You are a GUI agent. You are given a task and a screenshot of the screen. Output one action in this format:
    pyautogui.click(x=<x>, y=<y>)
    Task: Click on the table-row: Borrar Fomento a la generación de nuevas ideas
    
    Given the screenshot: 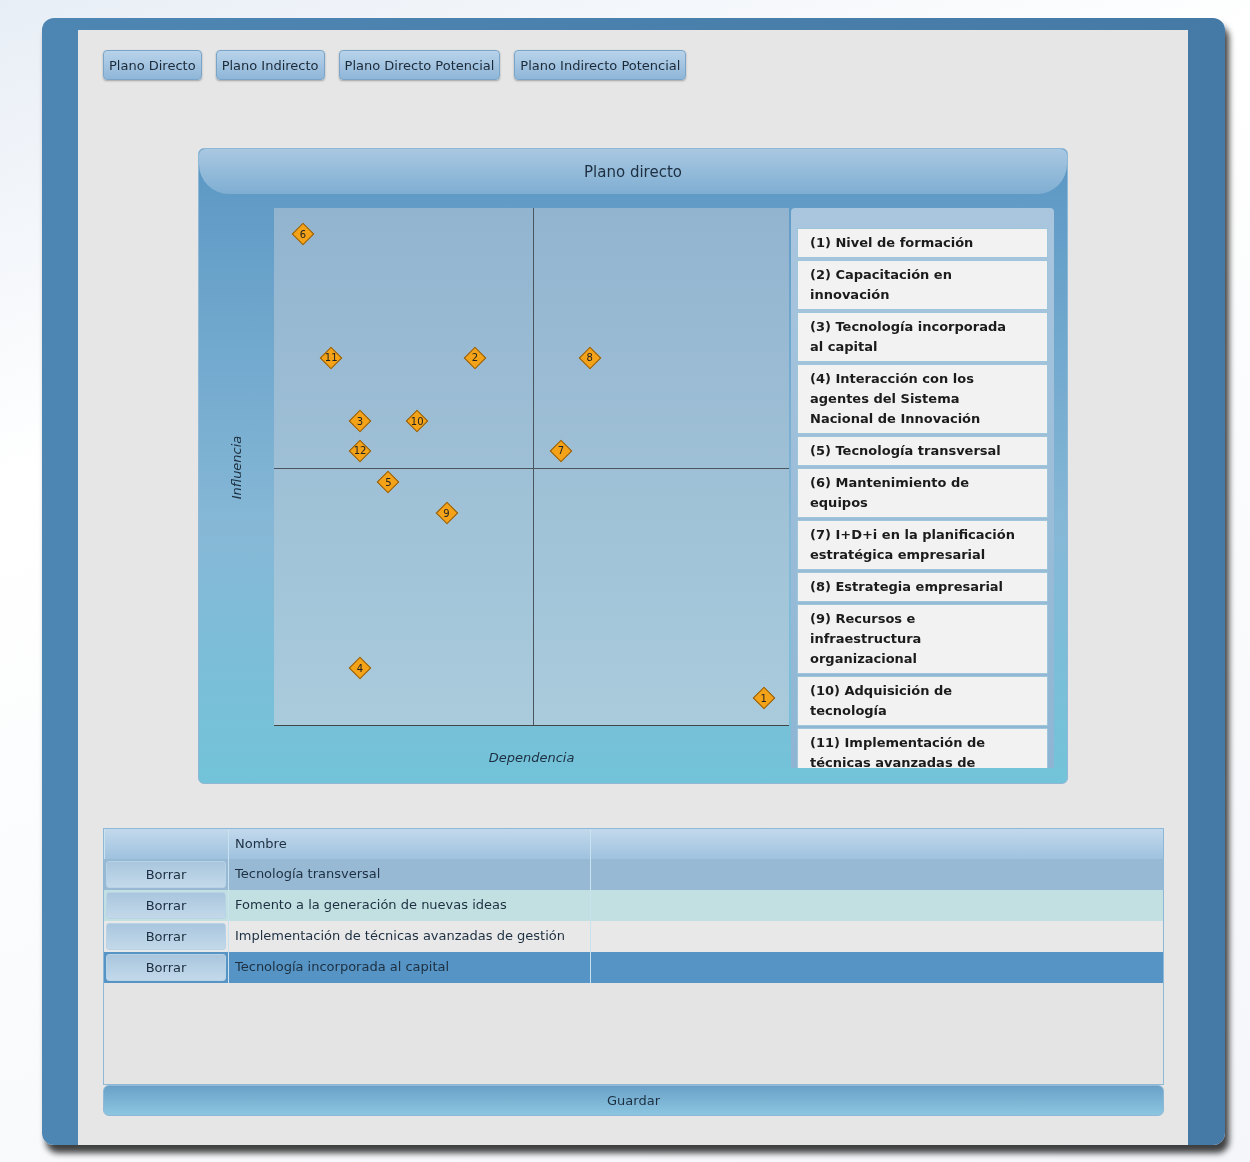 What is the action you would take?
    pyautogui.click(x=633, y=905)
    